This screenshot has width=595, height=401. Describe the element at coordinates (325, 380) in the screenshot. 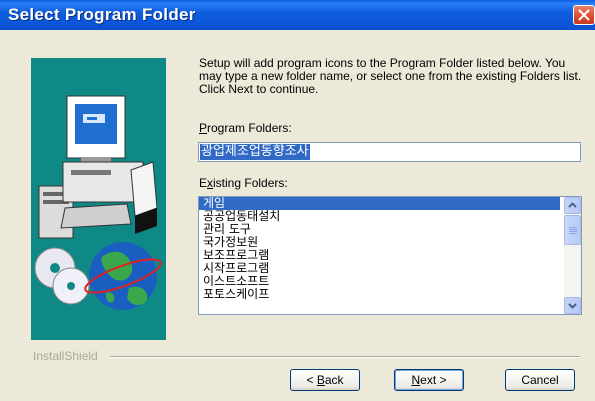

I see `back-button: < Back` at that location.